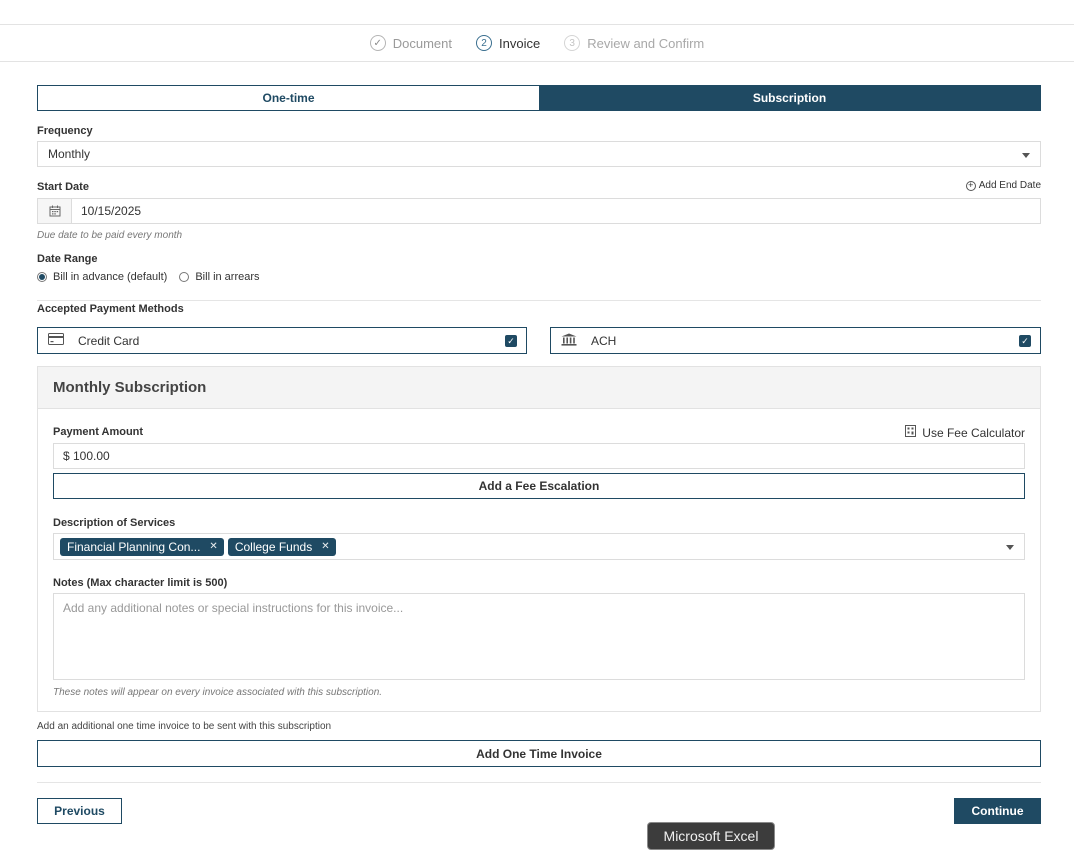  I want to click on billing-type-toggle: One-time Subscription, so click(539, 98).